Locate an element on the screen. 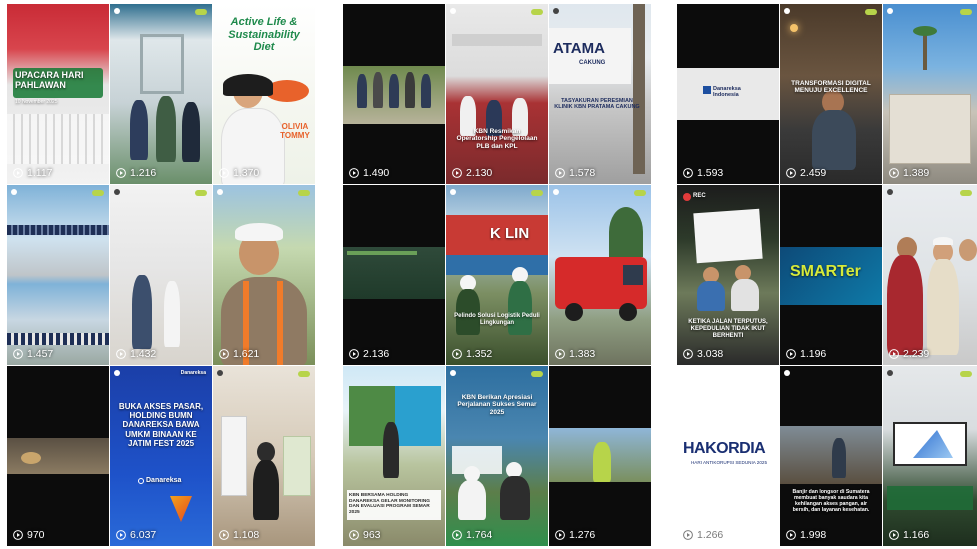  video-tile: 1.621 is located at coordinates (264, 275).